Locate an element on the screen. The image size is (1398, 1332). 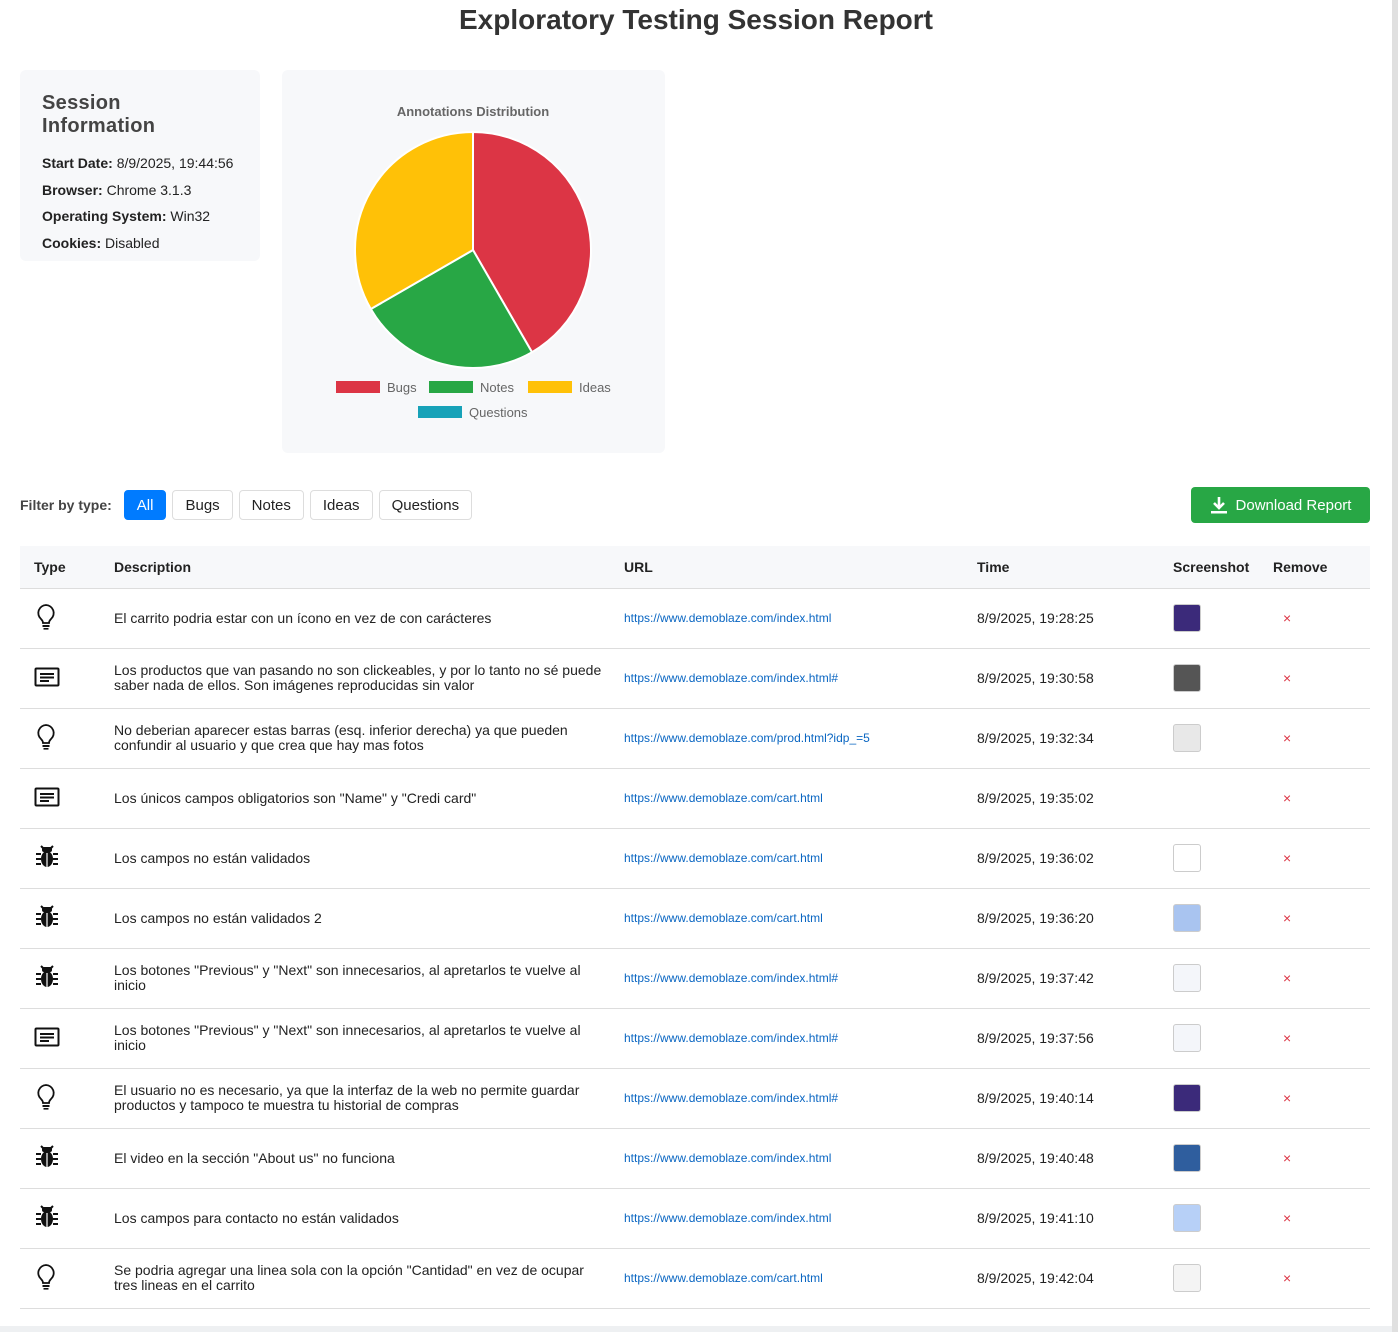
field-label: Start Date: is located at coordinates (77, 163).